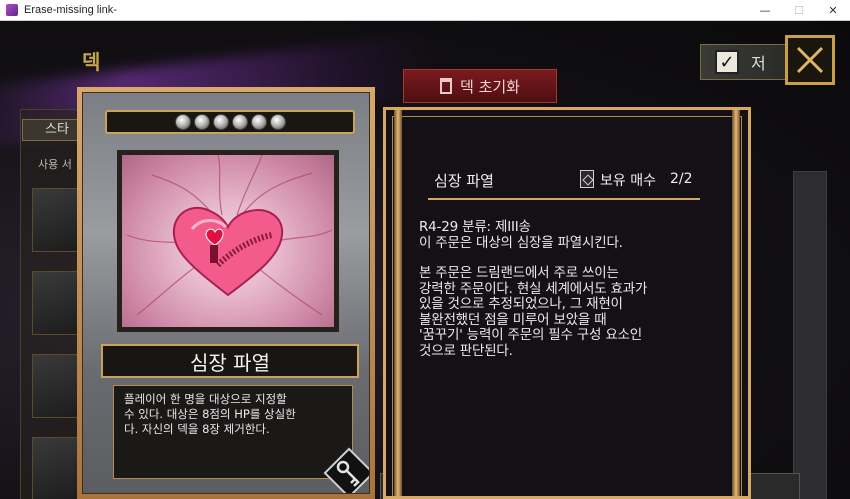  What do you see at coordinates (727, 62) in the screenshot?
I see `checkbox: ✓` at bounding box center [727, 62].